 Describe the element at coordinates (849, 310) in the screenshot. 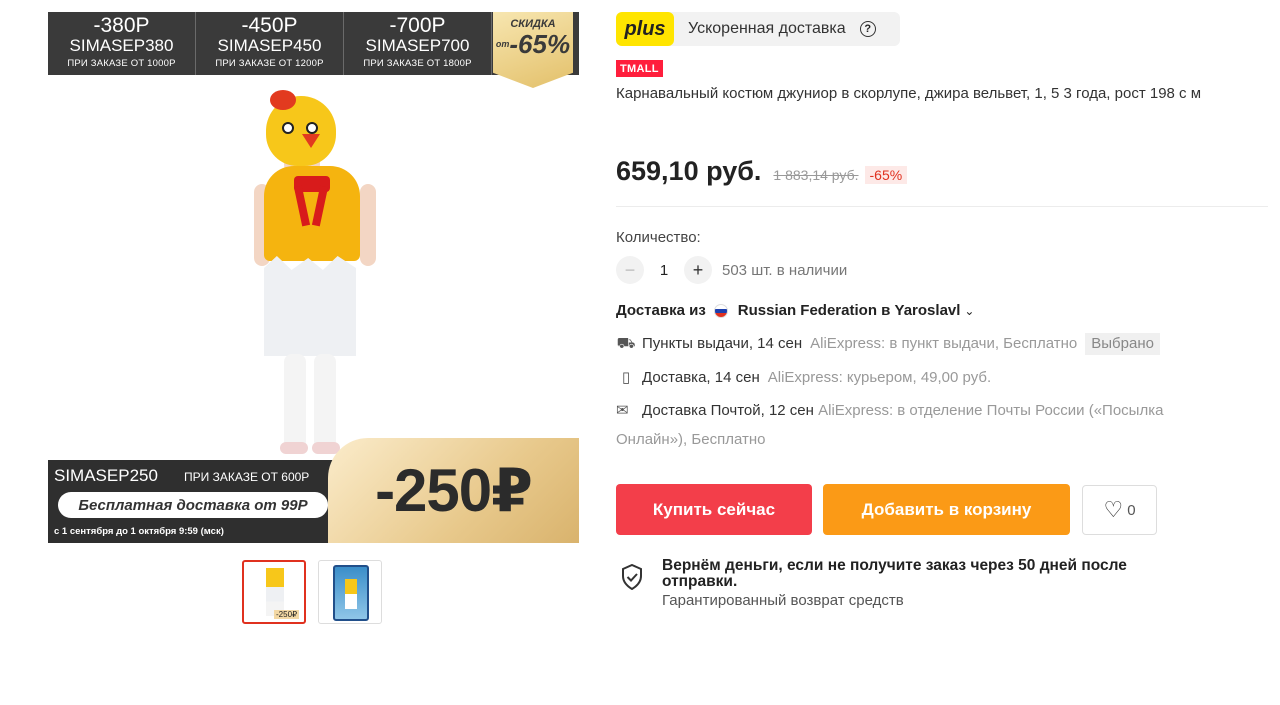

I see `ship-from-place: Russian Federation в Yaroslavl` at that location.